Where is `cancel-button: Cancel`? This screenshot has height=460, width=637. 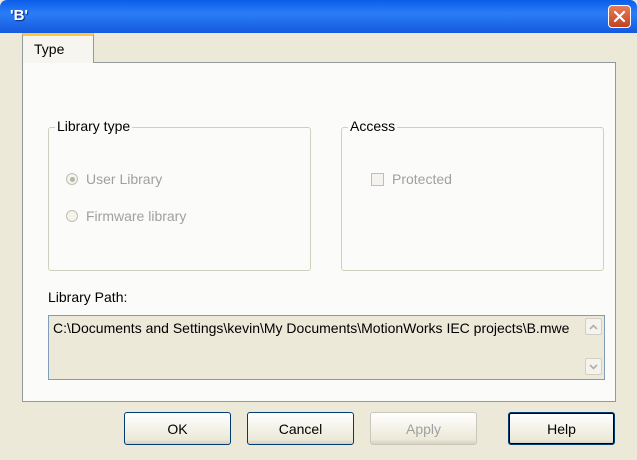
cancel-button: Cancel is located at coordinates (300, 428).